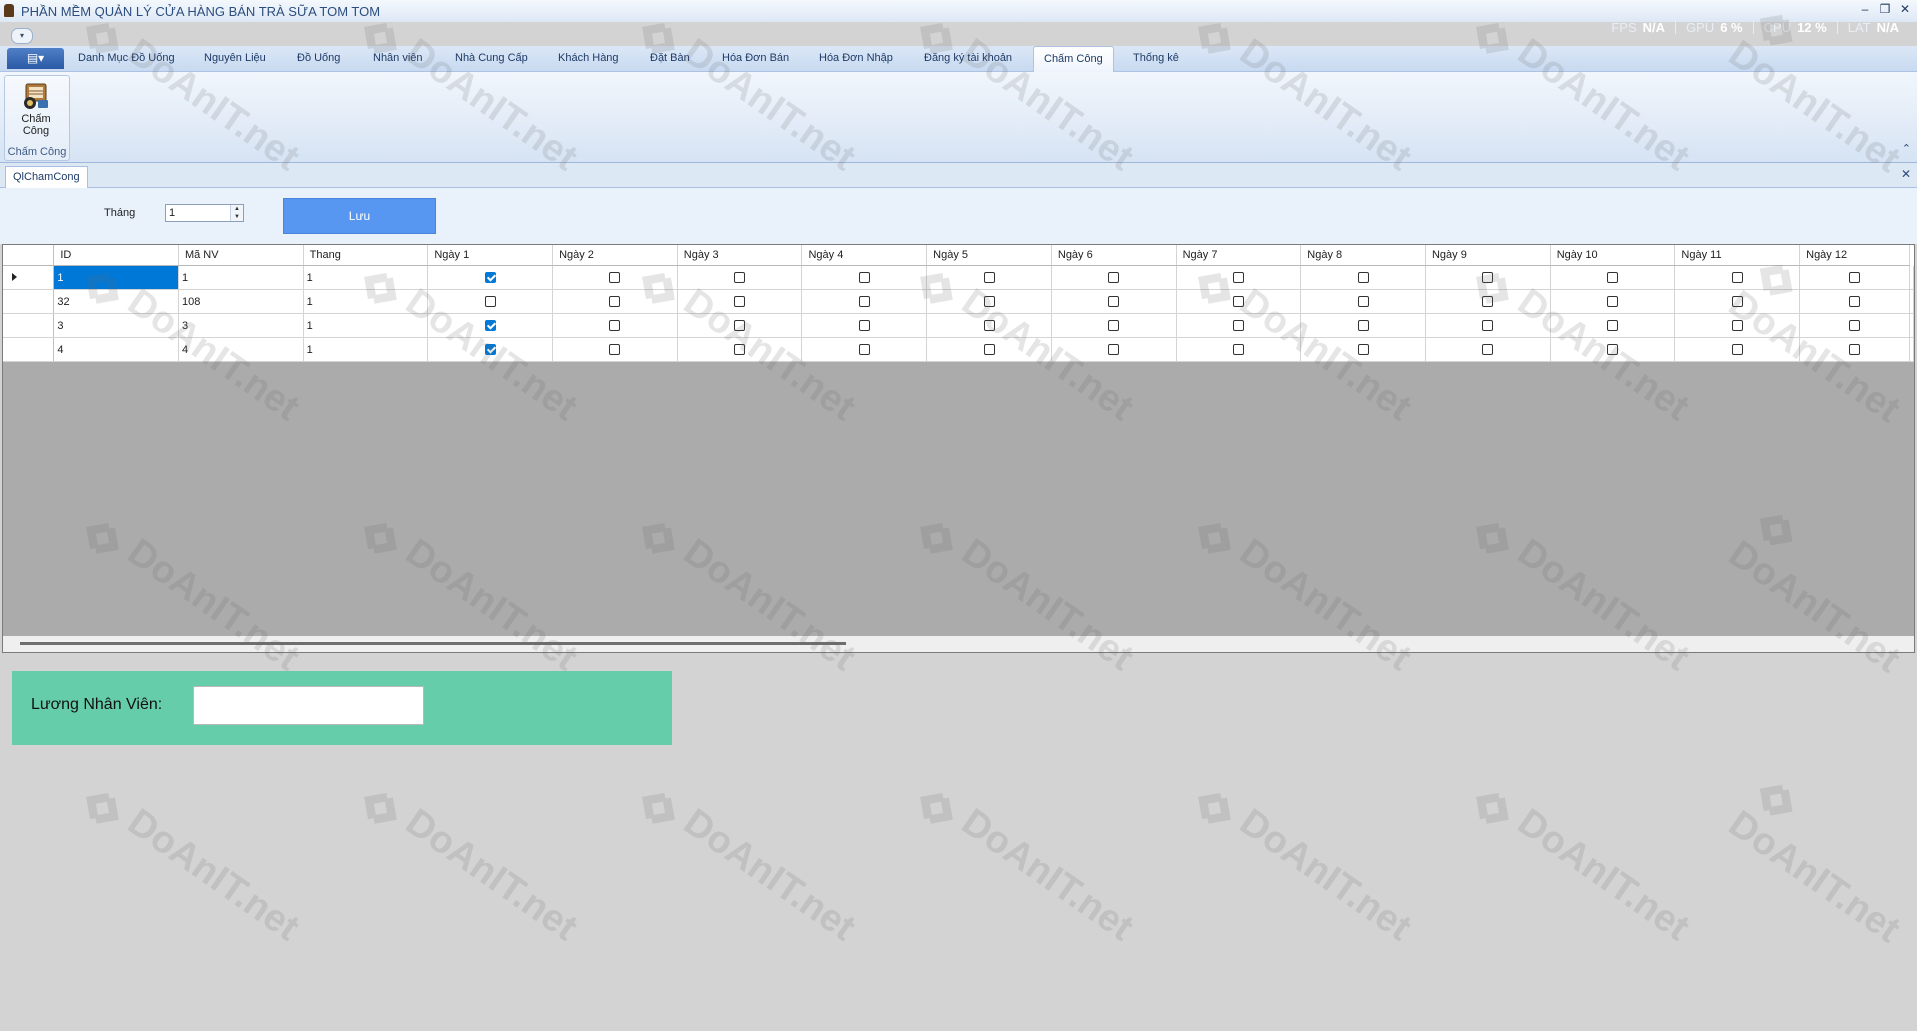  What do you see at coordinates (1239, 255) in the screenshot?
I see `column-header: Ngày 7` at bounding box center [1239, 255].